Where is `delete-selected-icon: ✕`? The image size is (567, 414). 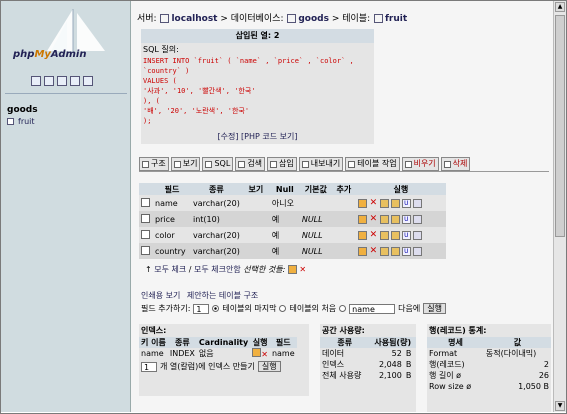
delete-selected-icon: ✕ is located at coordinates (302, 269).